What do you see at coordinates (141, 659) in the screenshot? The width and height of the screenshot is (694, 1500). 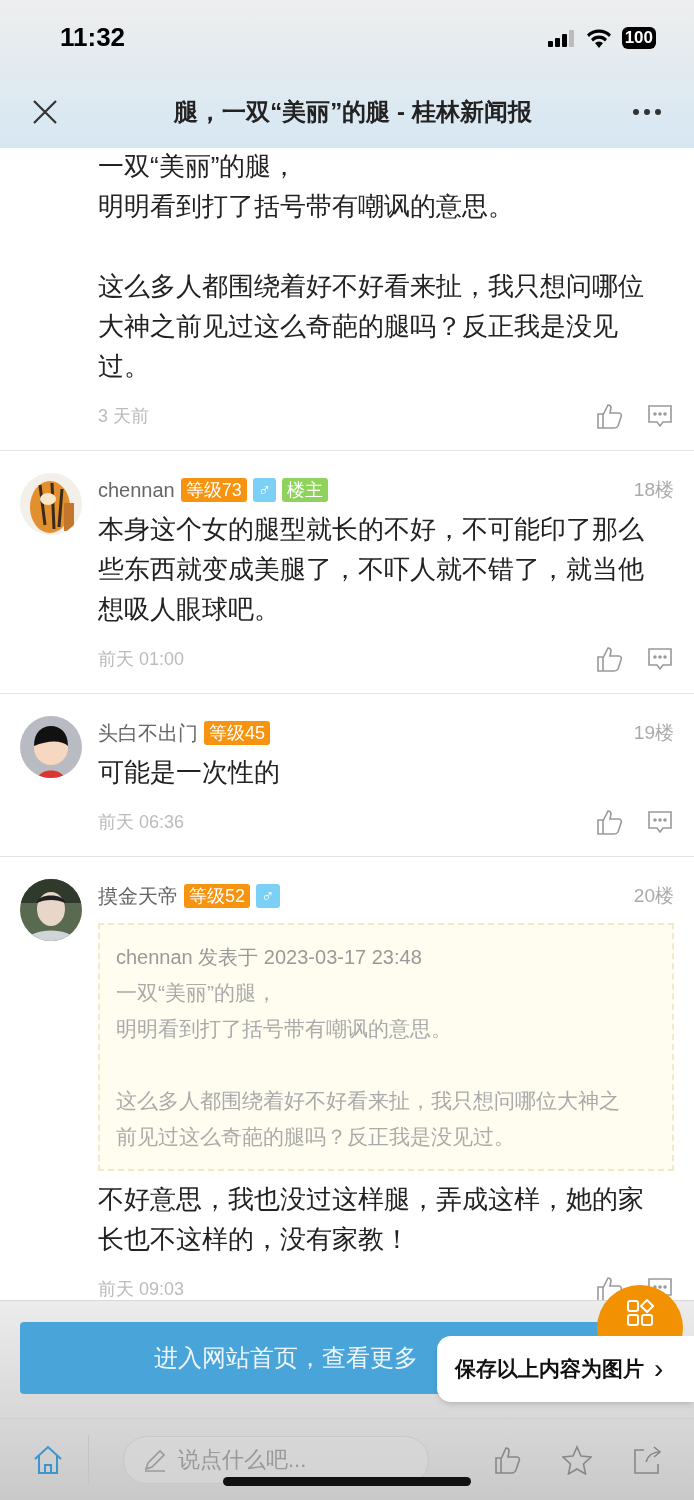 I see `post-time: 前天 01:00` at bounding box center [141, 659].